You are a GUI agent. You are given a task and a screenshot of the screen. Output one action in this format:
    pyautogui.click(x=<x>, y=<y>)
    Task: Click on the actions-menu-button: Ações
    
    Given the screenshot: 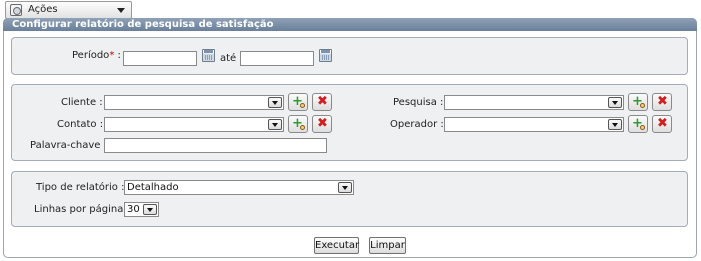 What is the action you would take?
    pyautogui.click(x=68, y=10)
    